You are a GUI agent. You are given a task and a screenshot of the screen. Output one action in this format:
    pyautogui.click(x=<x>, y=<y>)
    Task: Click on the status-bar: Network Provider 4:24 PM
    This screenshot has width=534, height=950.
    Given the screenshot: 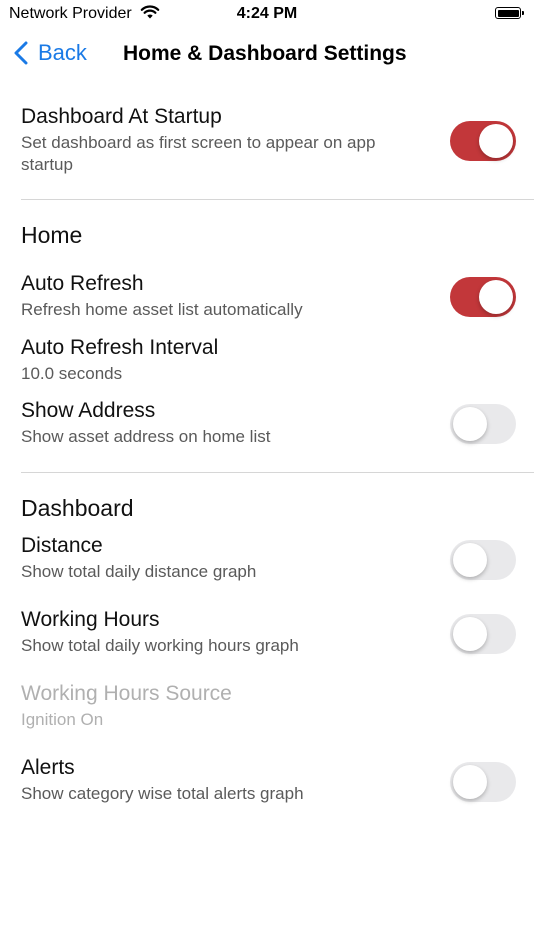 What is the action you would take?
    pyautogui.click(x=267, y=14)
    